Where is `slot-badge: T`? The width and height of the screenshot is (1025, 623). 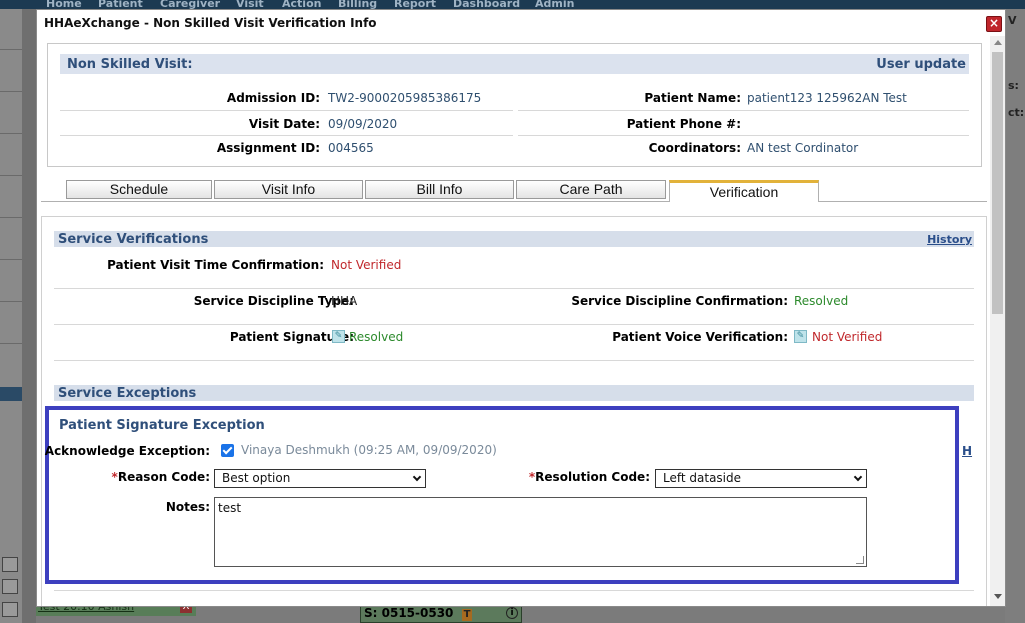
slot-badge: T is located at coordinates (467, 615).